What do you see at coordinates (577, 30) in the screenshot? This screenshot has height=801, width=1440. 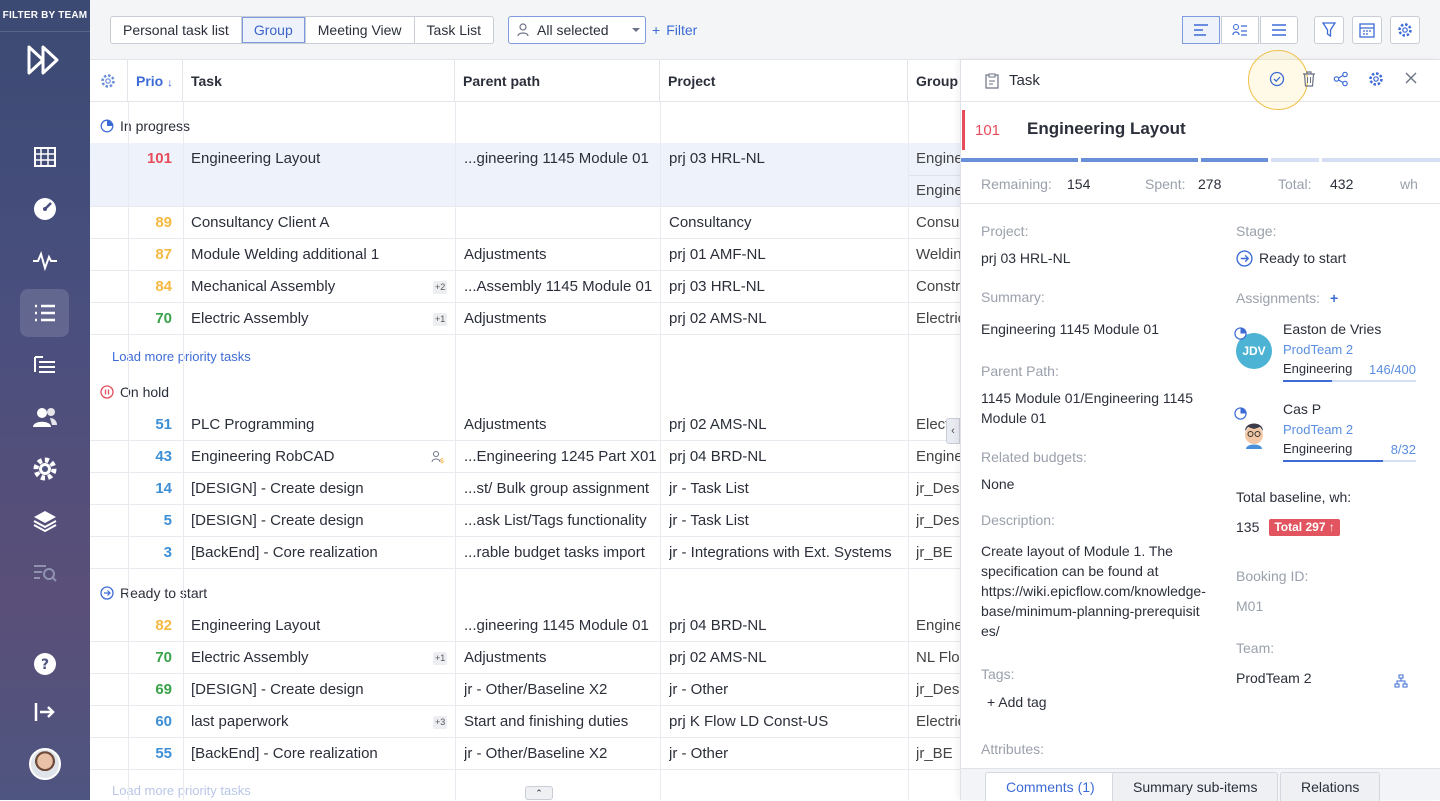 I see `team-selector: All selected` at bounding box center [577, 30].